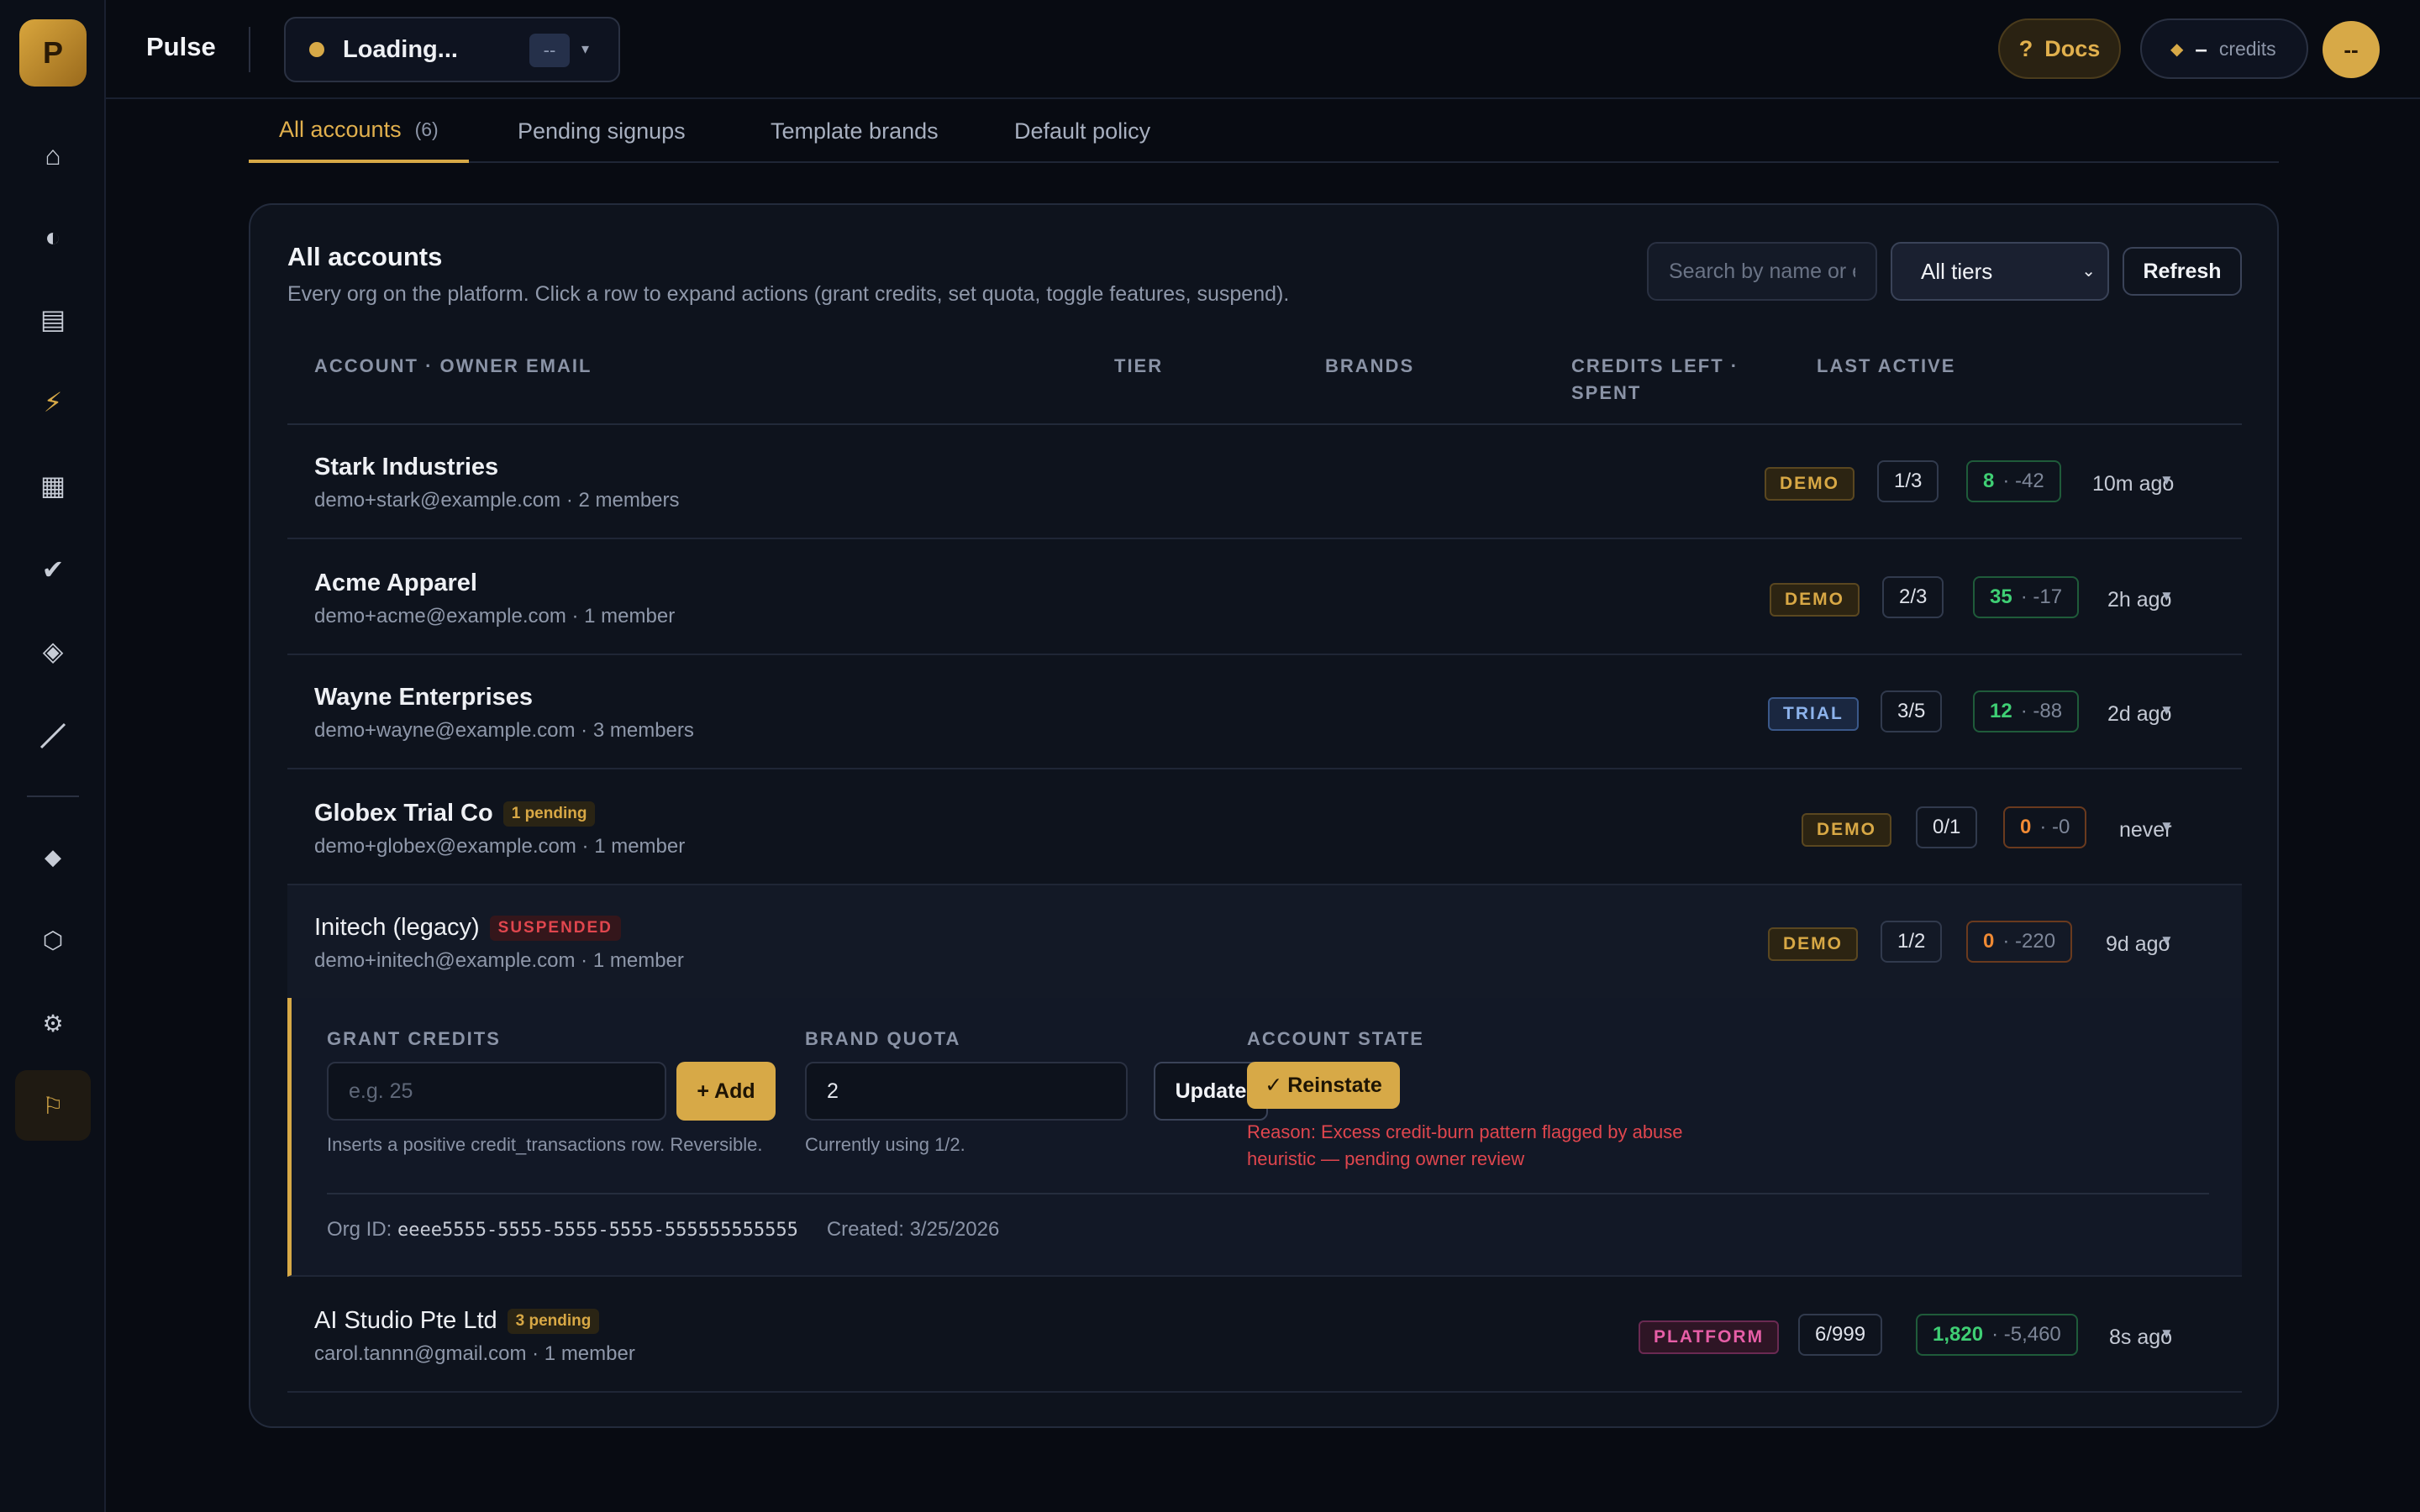  Describe the element at coordinates (2182, 271) in the screenshot. I see `refresh-button: Refresh` at that location.